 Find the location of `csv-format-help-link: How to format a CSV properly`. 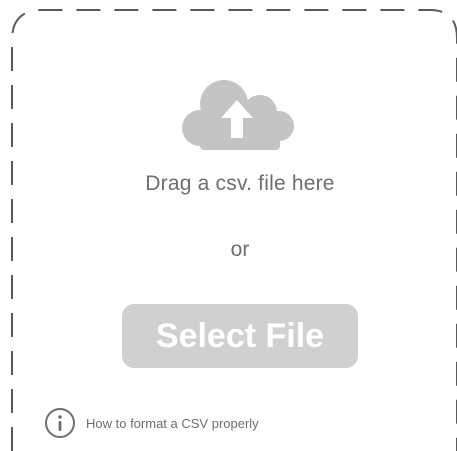

csv-format-help-link: How to format a CSV properly is located at coordinates (151, 423).